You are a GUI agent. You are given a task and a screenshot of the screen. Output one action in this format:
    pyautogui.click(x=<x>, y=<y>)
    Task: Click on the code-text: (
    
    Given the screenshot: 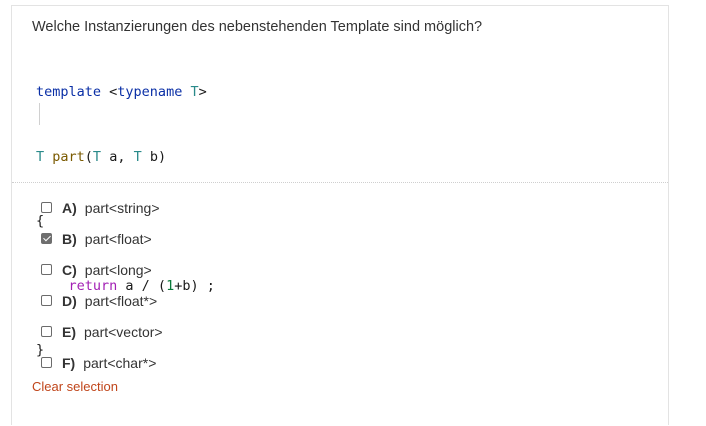 What is the action you would take?
    pyautogui.click(x=88, y=156)
    